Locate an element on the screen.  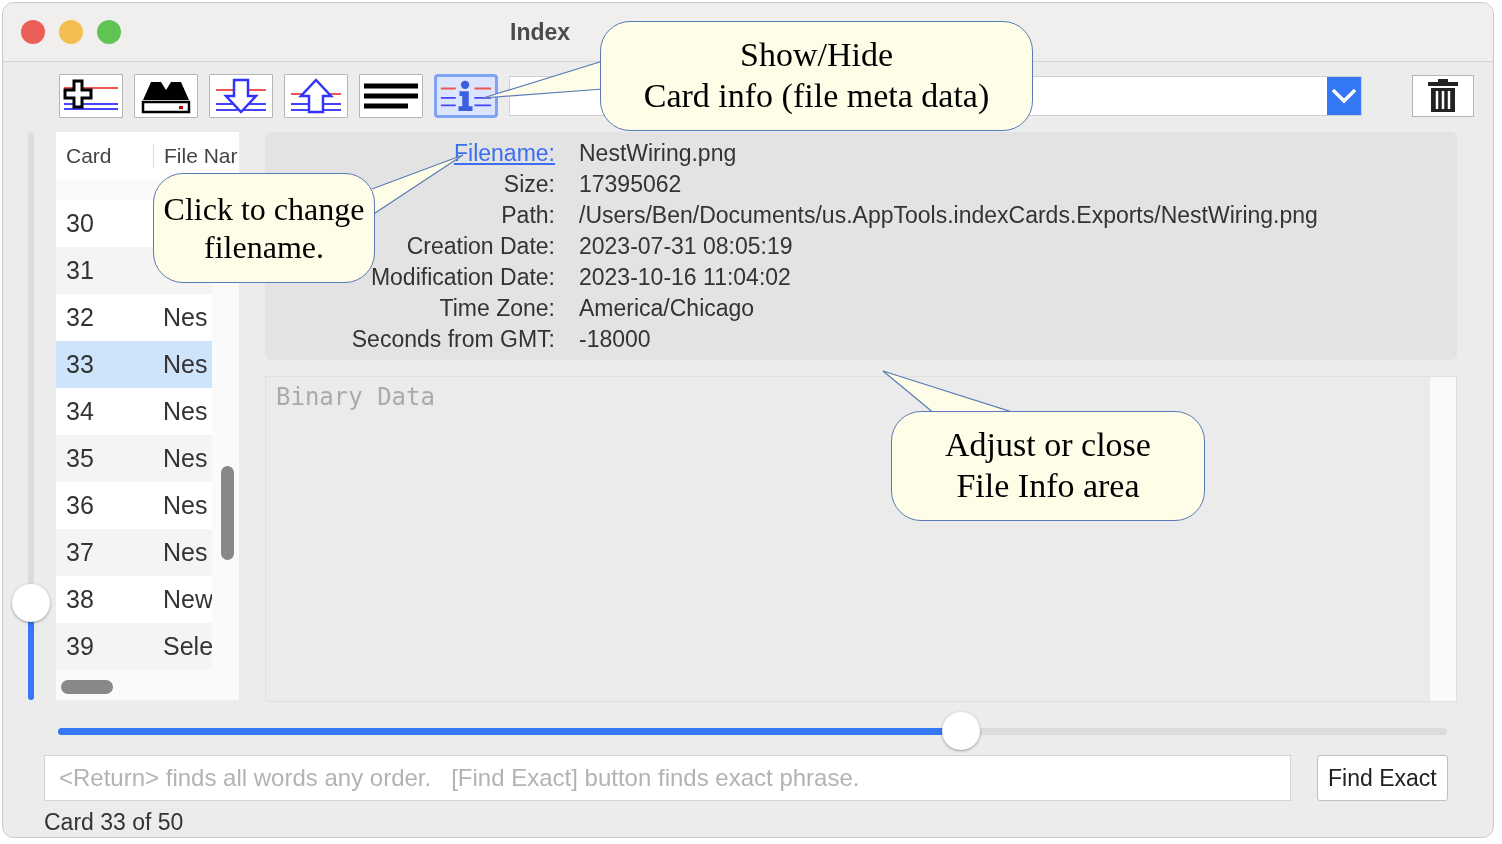
info-label: Creation Date: is located at coordinates (480, 247).